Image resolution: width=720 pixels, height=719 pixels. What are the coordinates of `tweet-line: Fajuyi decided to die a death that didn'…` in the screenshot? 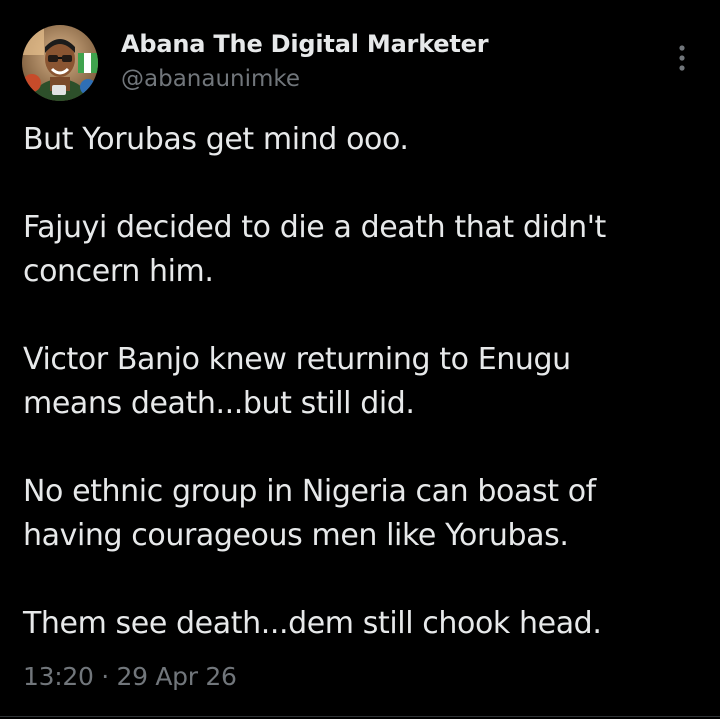 It's located at (314, 227).